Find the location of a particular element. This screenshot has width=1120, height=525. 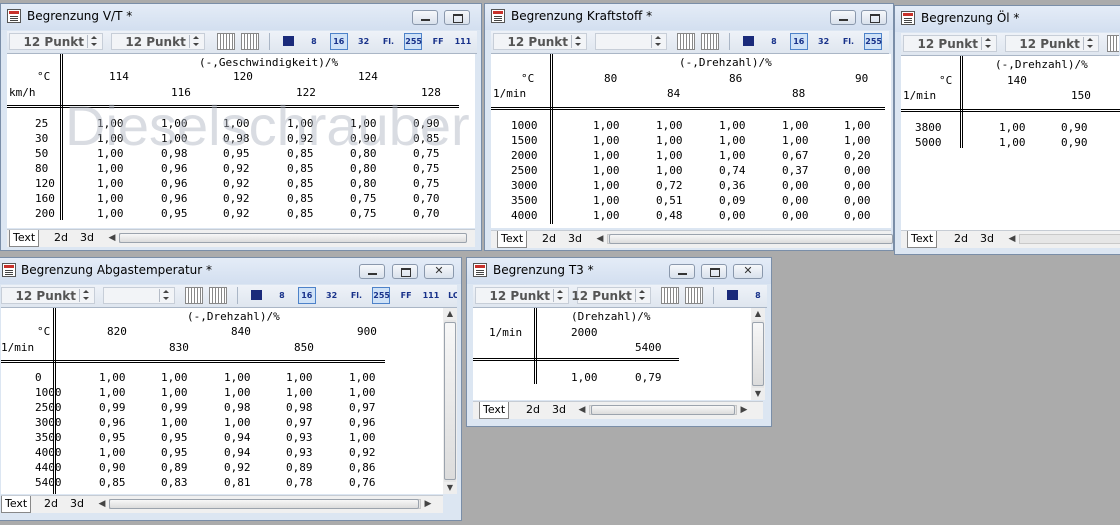

table-cell: 0,86 is located at coordinates (362, 468).